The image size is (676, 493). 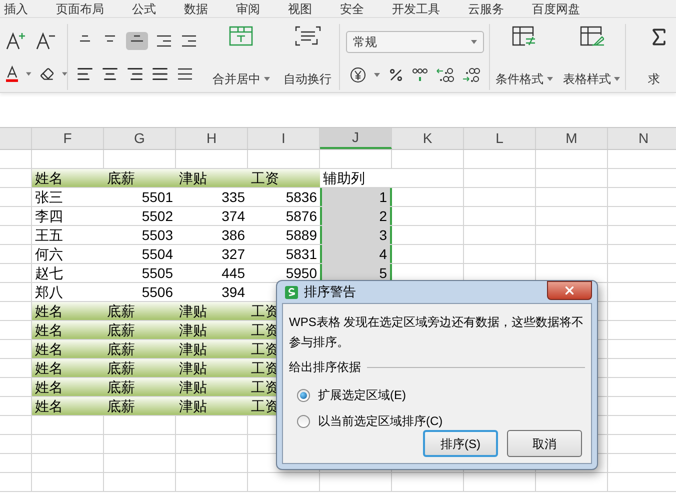 I want to click on group-label: 给出排序依据, so click(x=325, y=367).